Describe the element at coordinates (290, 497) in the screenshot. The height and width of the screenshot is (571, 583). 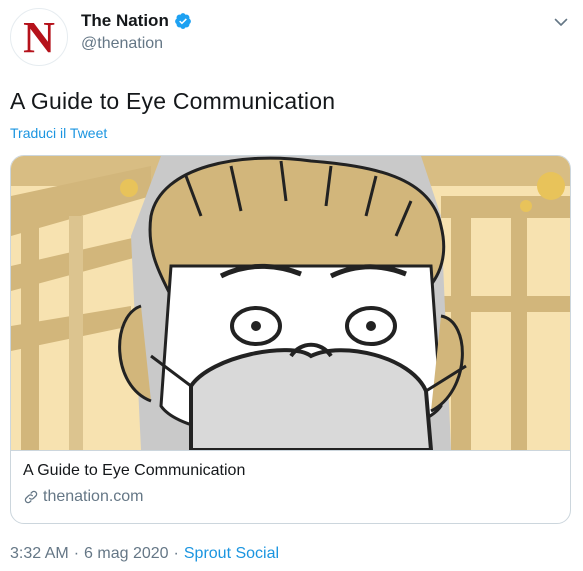
I see `card-domain-row: thenation.com` at that location.